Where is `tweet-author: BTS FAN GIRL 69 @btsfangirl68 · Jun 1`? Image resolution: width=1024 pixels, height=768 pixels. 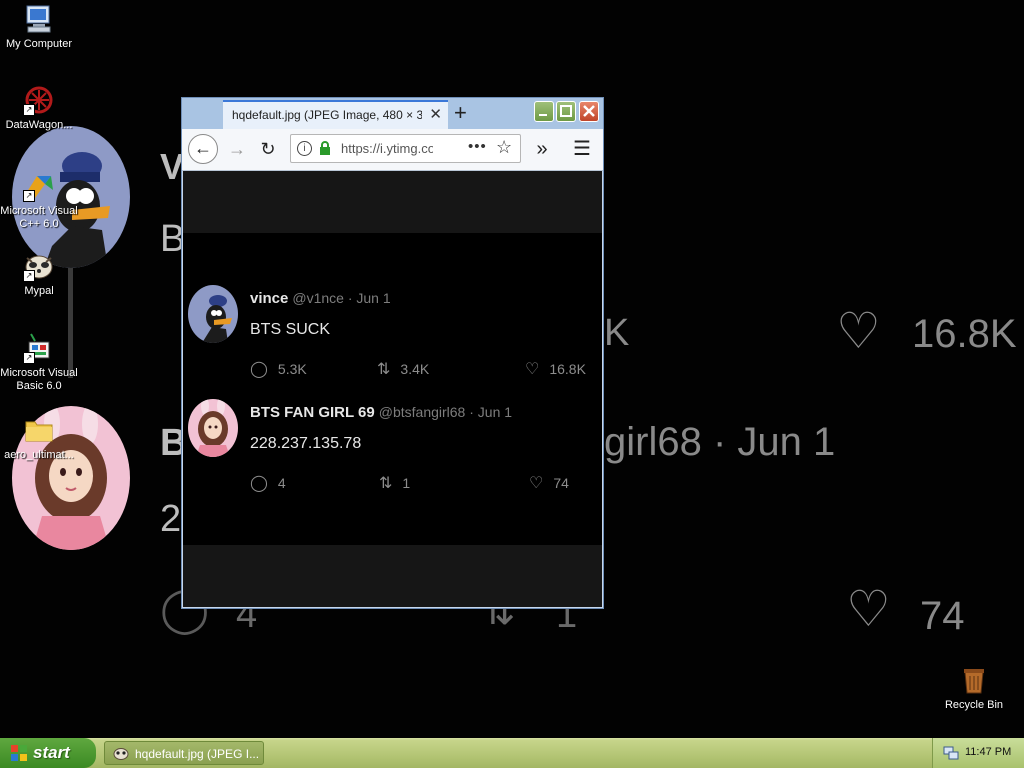 tweet-author: BTS FAN GIRL 69 @btsfangirl68 · Jun 1 is located at coordinates (381, 412).